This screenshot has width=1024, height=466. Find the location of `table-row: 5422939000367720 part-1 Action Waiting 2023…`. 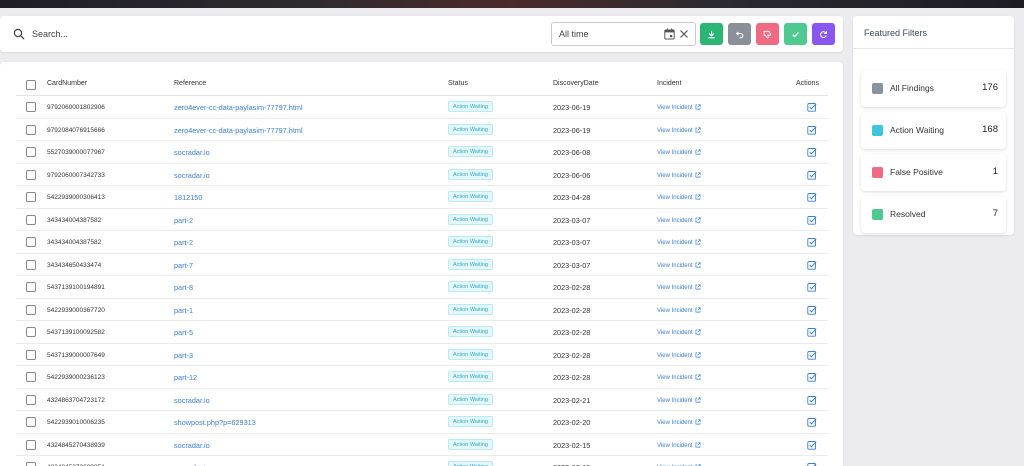

table-row: 5422939000367720 part-1 Action Waiting 2023… is located at coordinates (422, 310).